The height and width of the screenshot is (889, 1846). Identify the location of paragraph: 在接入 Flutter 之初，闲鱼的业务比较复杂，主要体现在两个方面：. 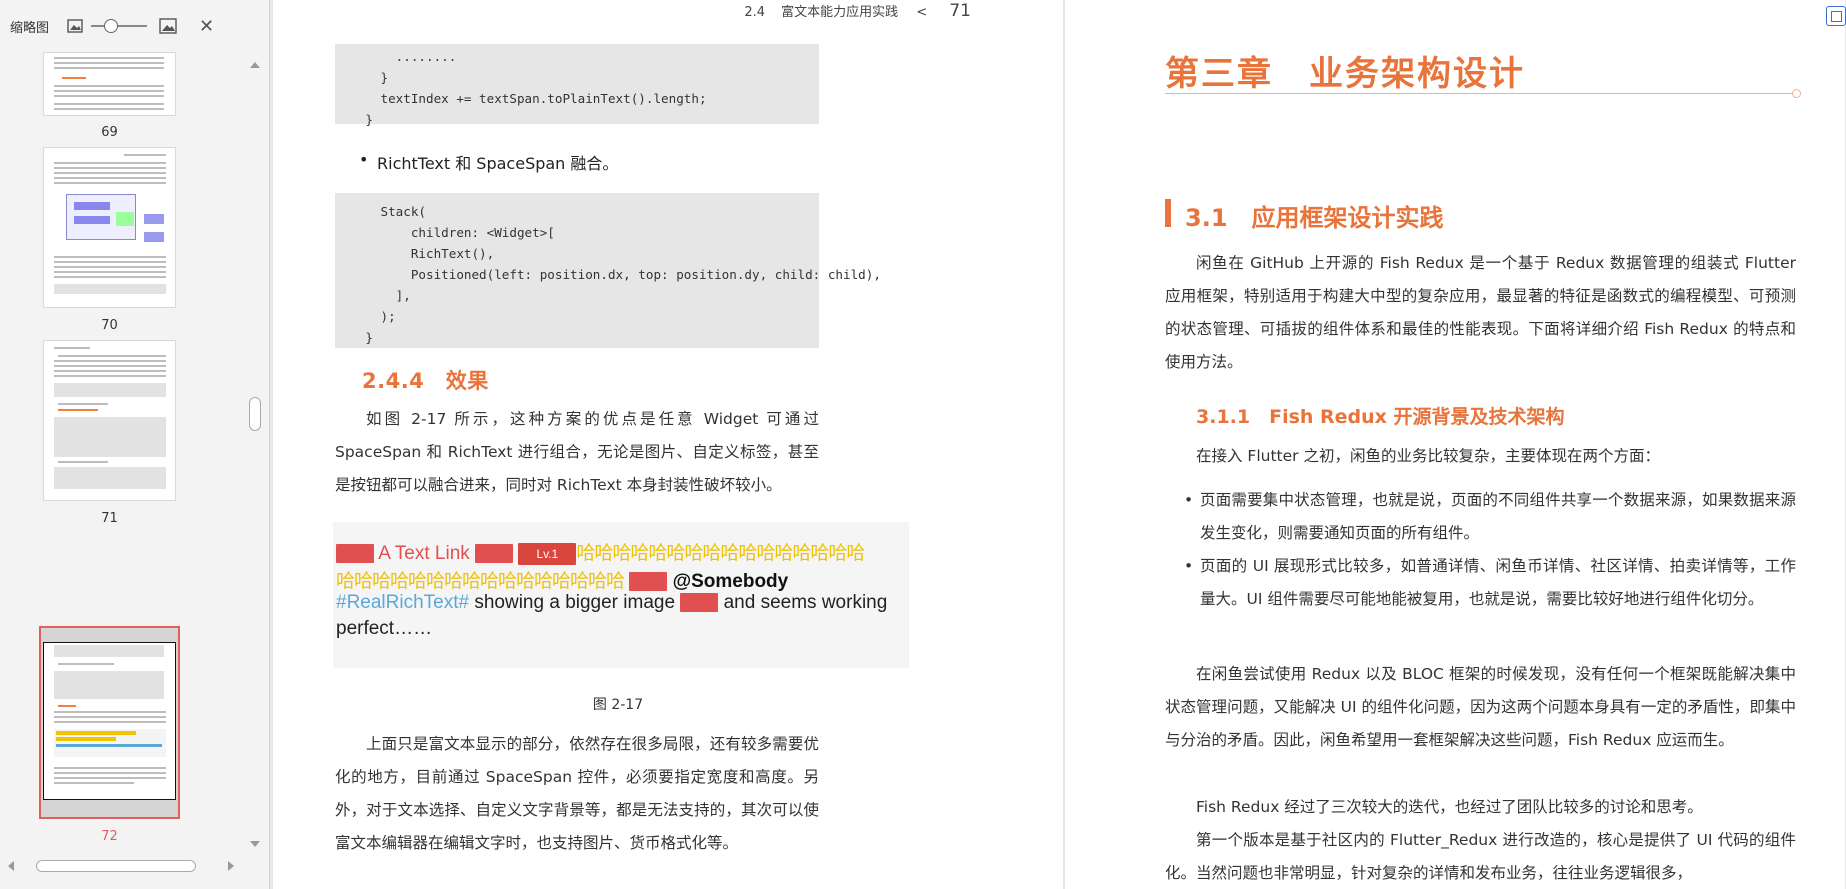
(1428, 456).